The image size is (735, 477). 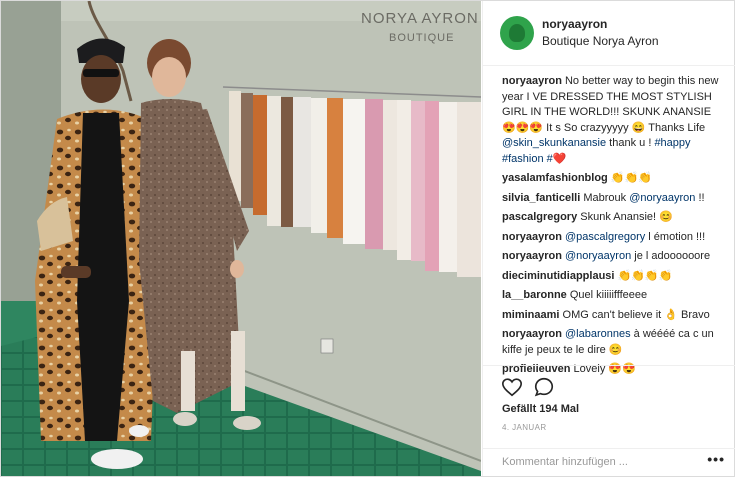 What do you see at coordinates (555, 178) in the screenshot?
I see `comment-username: yasalamfashionblog` at bounding box center [555, 178].